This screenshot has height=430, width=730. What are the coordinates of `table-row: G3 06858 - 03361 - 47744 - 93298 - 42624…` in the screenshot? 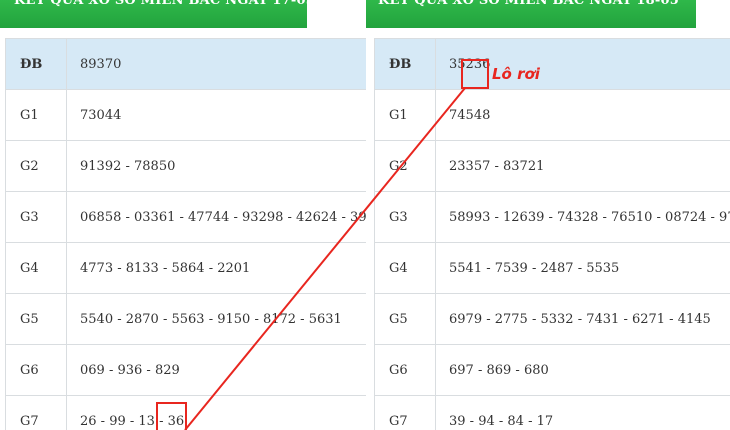 It's located at (198, 217).